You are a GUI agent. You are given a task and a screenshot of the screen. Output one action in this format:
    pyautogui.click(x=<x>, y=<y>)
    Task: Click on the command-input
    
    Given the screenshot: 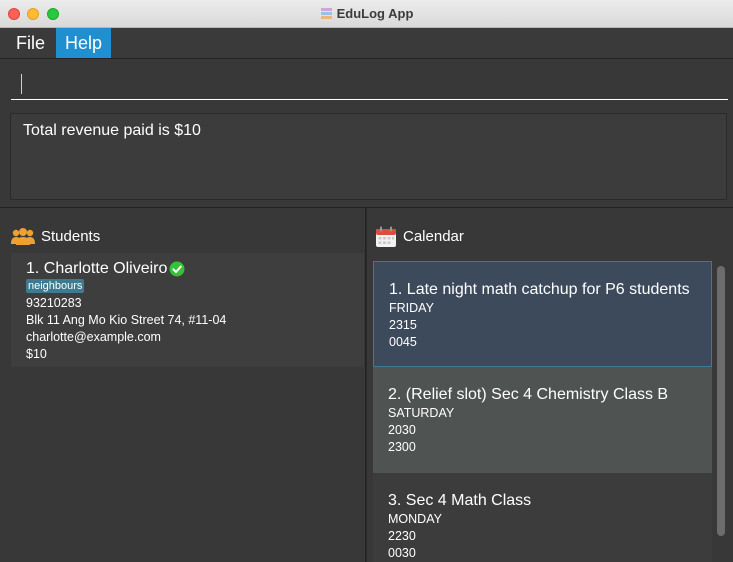 What is the action you would take?
    pyautogui.click(x=369, y=83)
    